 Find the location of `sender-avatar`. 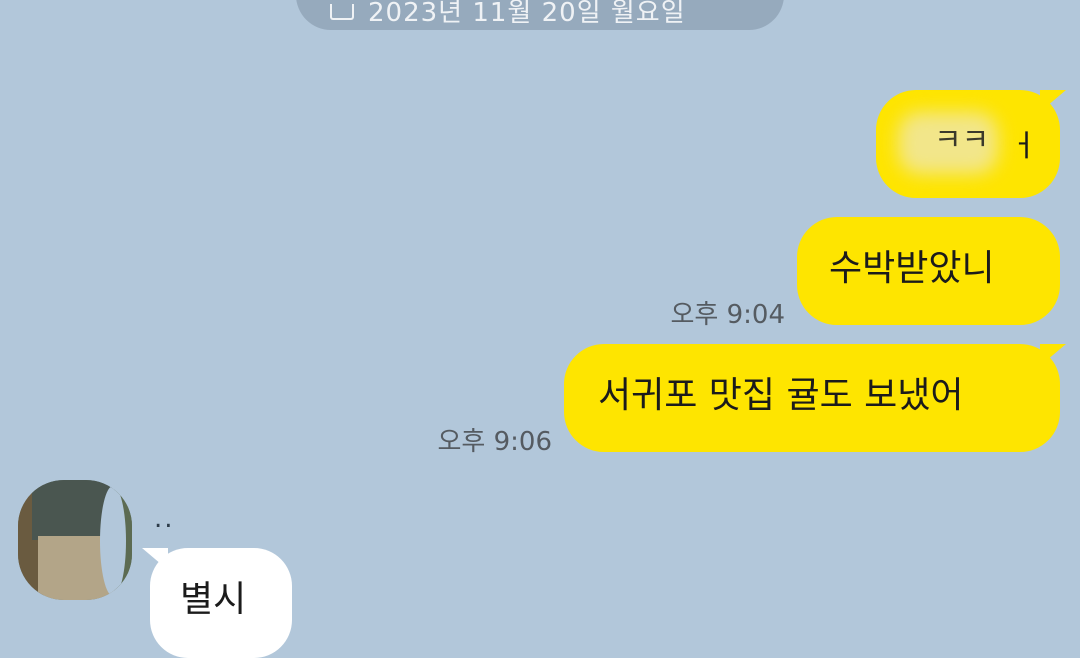

sender-avatar is located at coordinates (75, 540).